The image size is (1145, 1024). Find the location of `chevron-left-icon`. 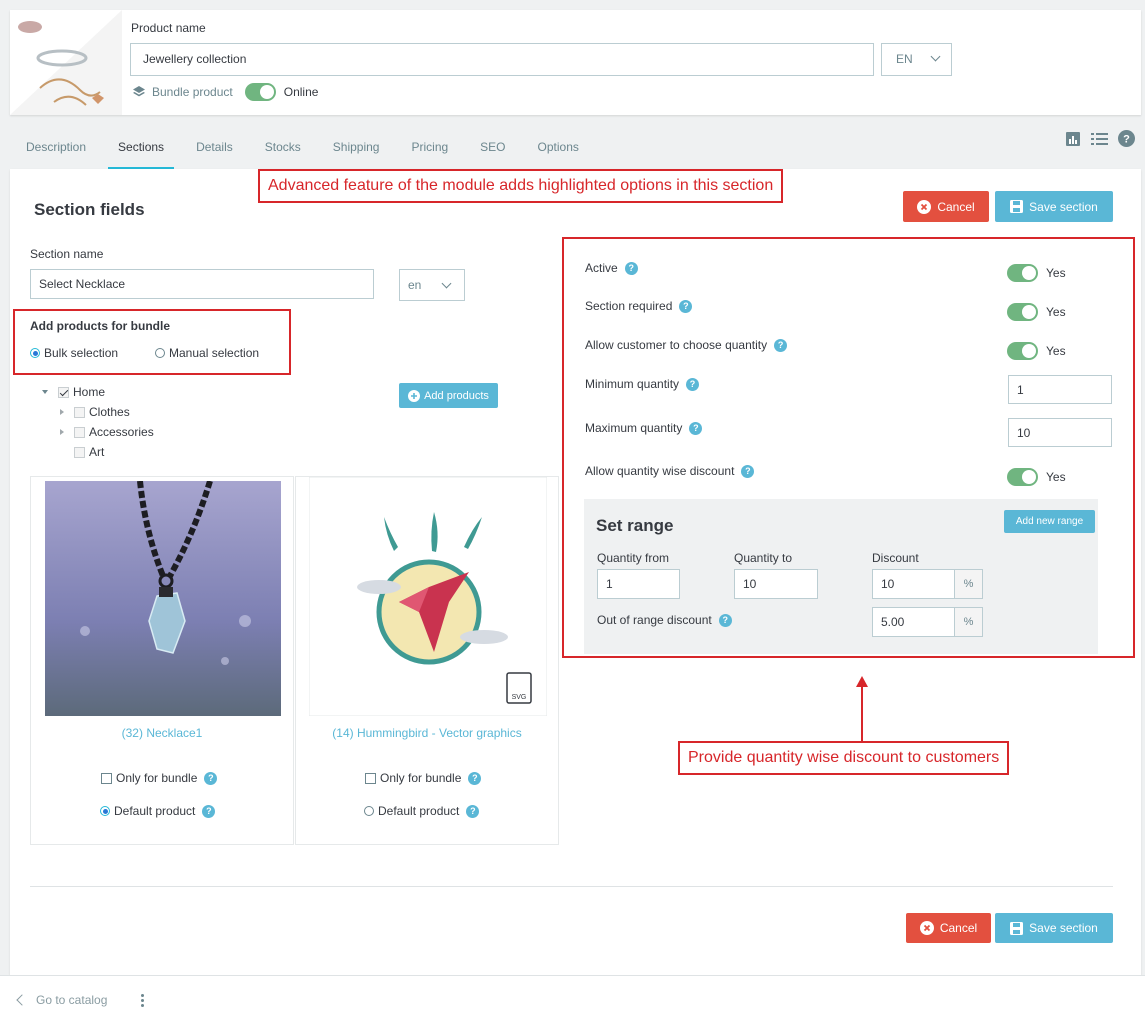

chevron-left-icon is located at coordinates (22, 1000).